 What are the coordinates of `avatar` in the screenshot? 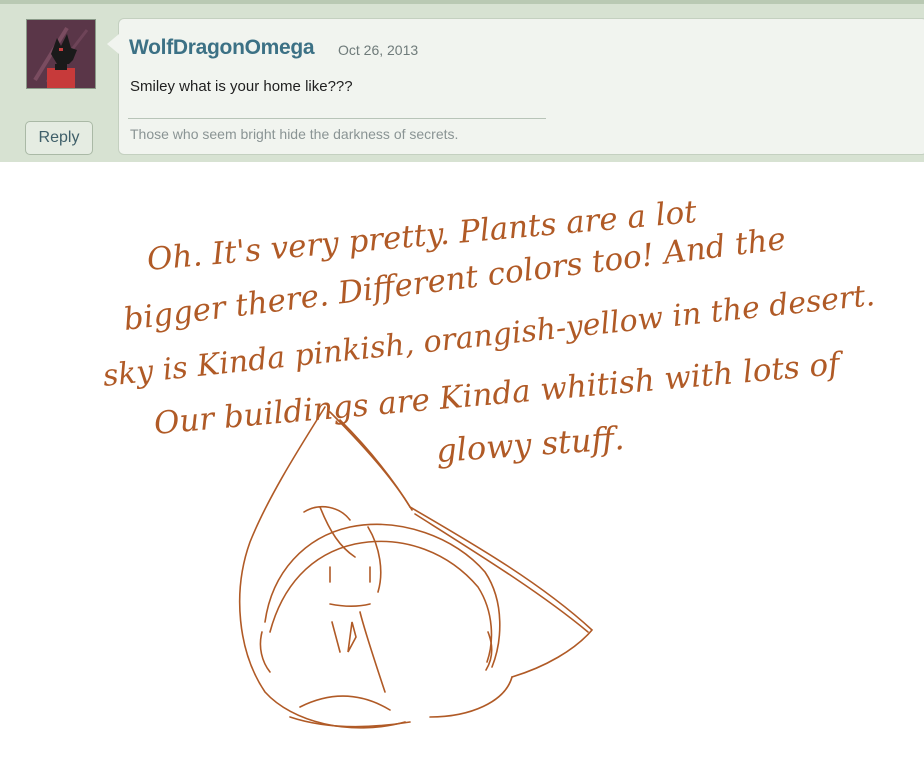 It's located at (61, 54).